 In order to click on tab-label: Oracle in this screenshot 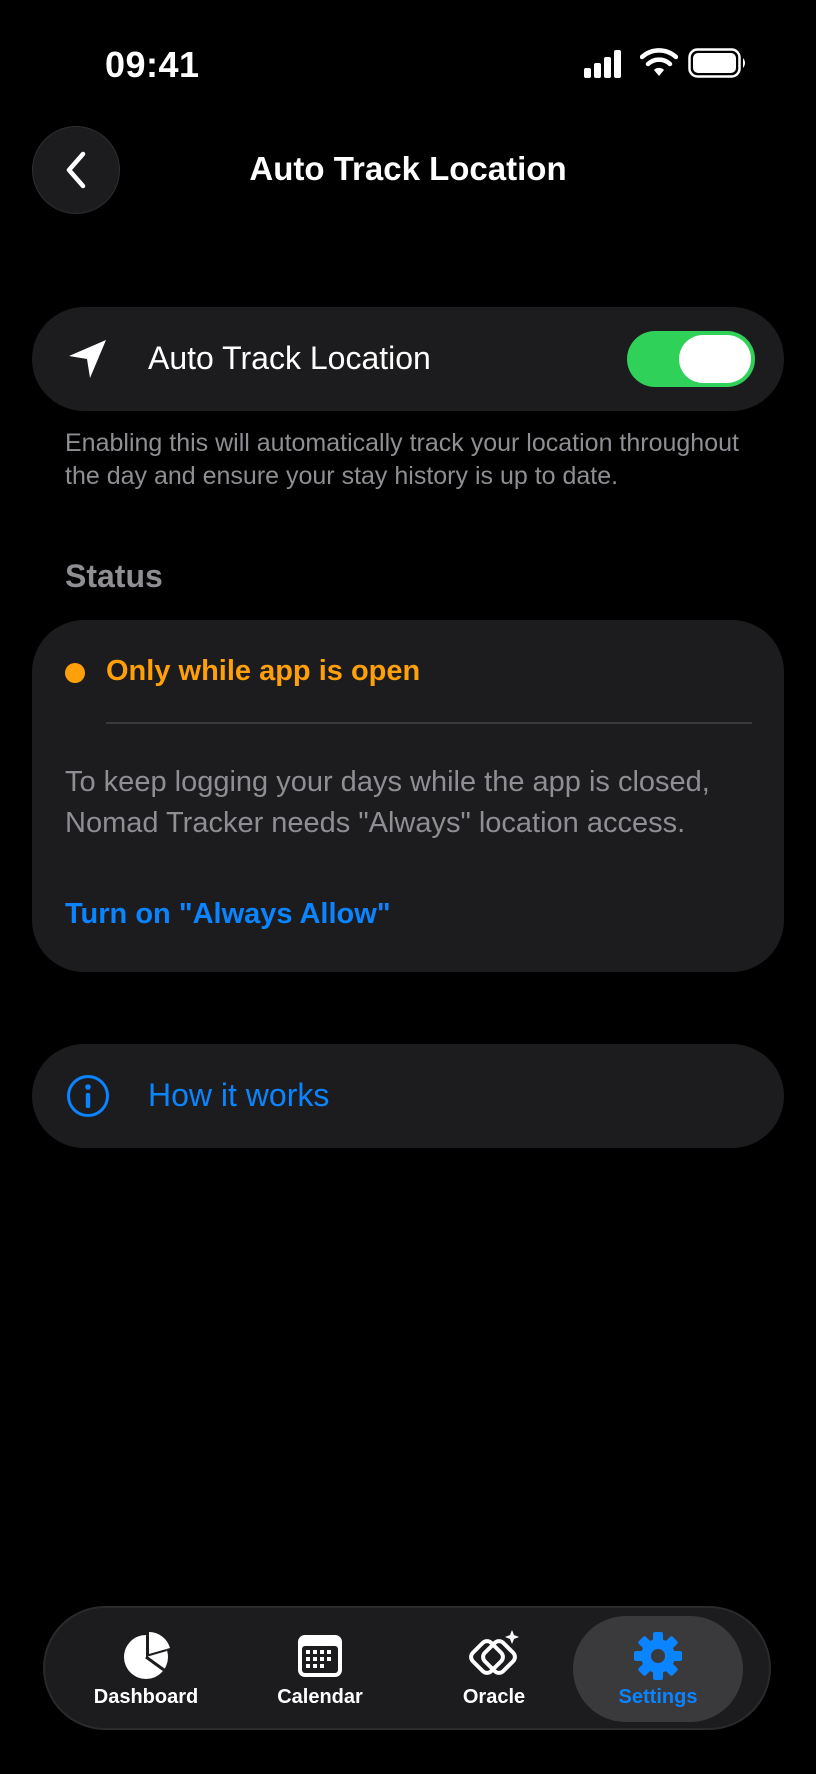, I will do `click(494, 1697)`.